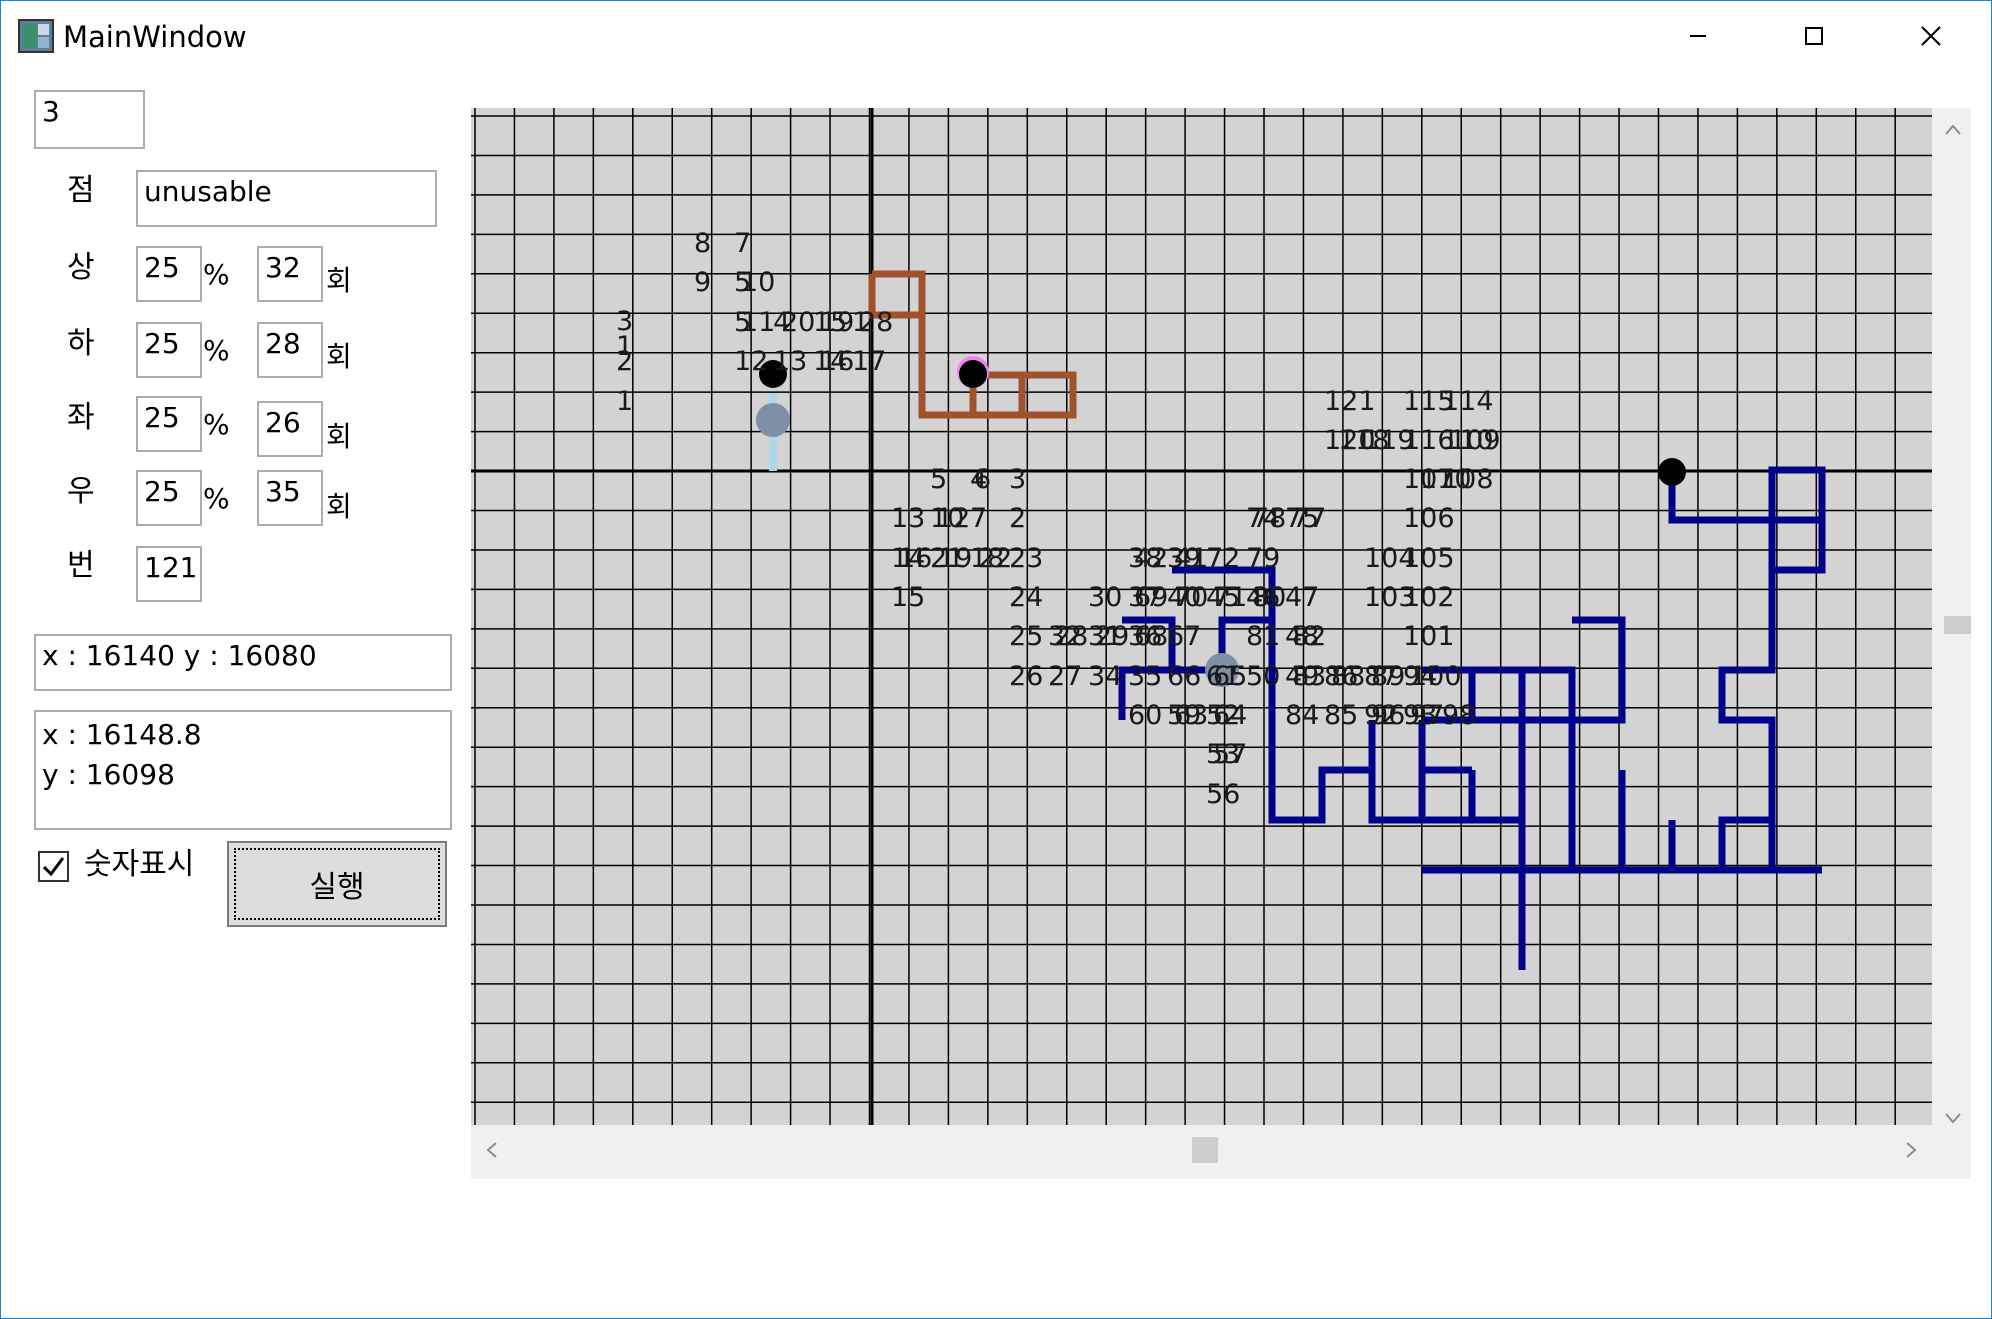 The width and height of the screenshot is (1992, 1319). I want to click on up-percent-sign: %, so click(216, 274).